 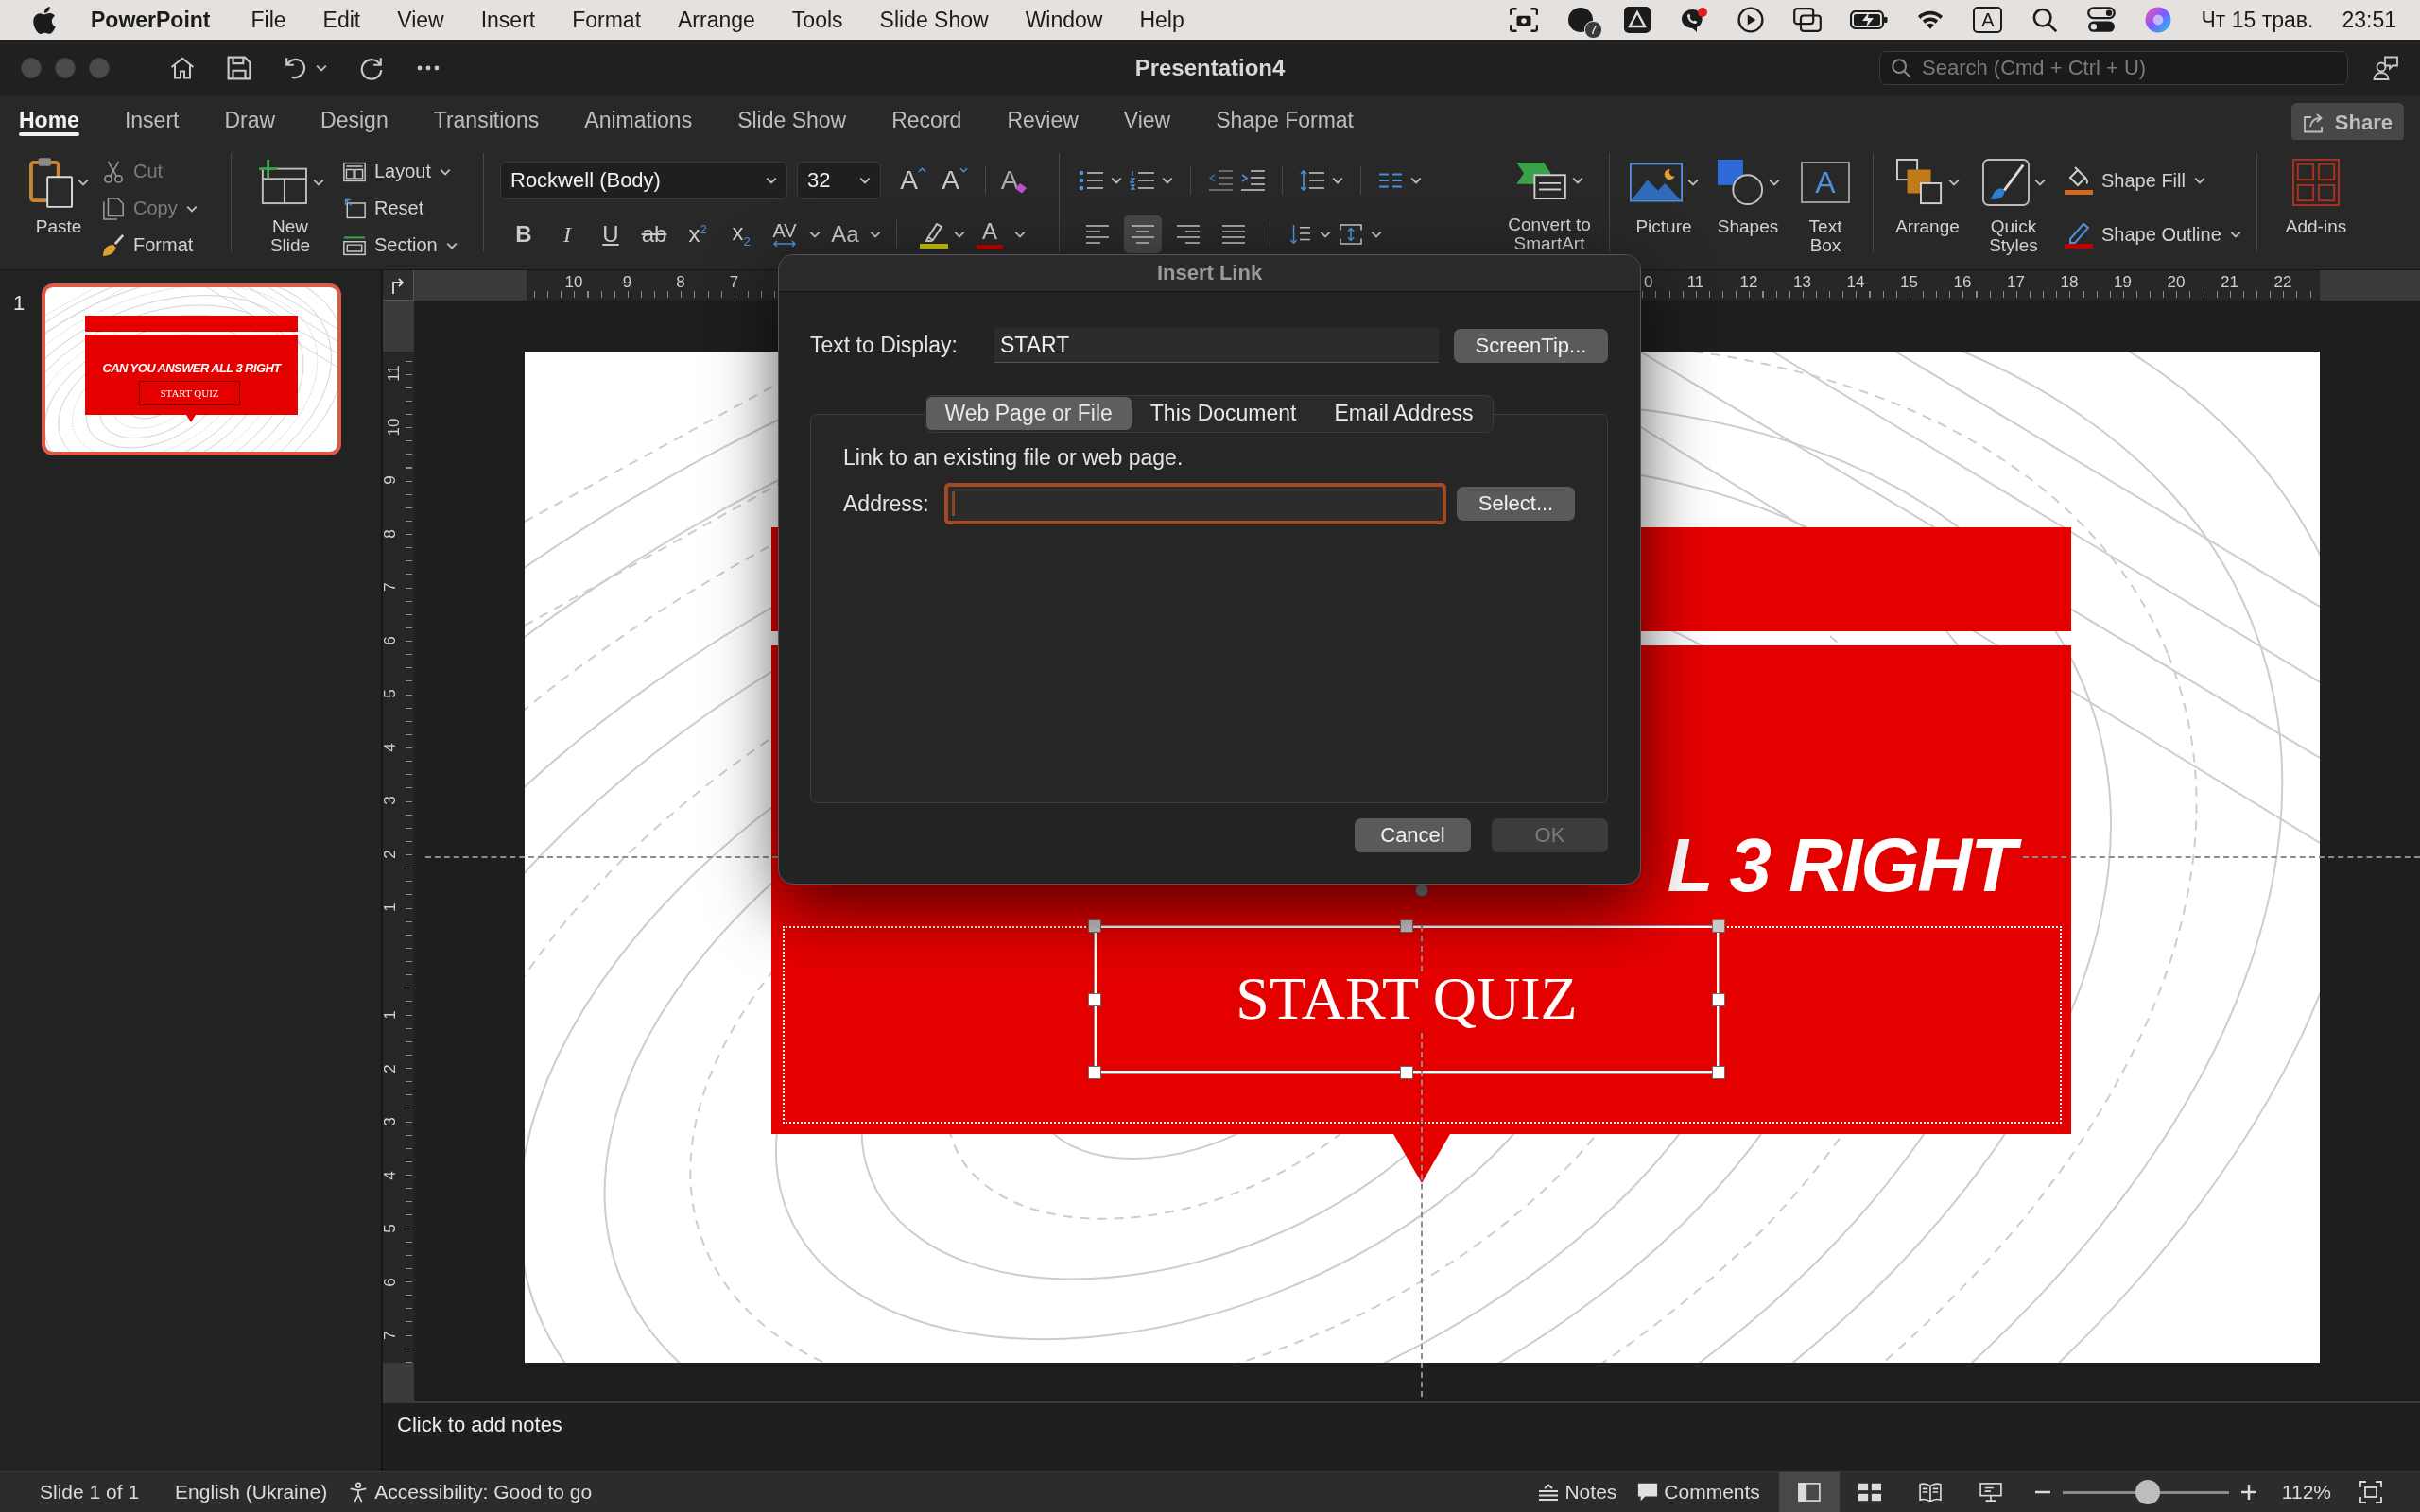 What do you see at coordinates (1928, 199) in the screenshot?
I see `arrange-button: Arrange` at bounding box center [1928, 199].